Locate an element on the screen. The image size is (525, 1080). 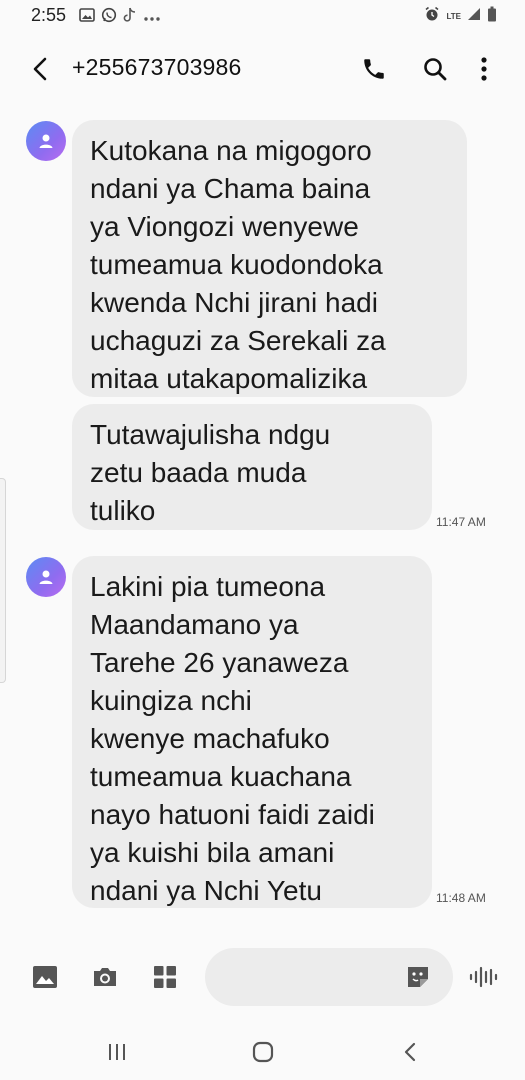
notification-icons is located at coordinates (120, 17).